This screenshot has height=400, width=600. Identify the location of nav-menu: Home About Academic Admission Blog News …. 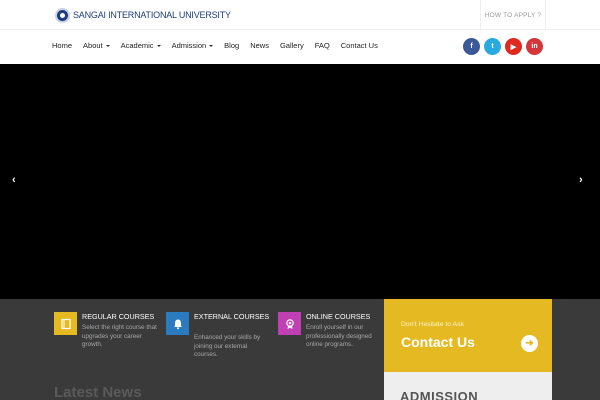
(220, 45).